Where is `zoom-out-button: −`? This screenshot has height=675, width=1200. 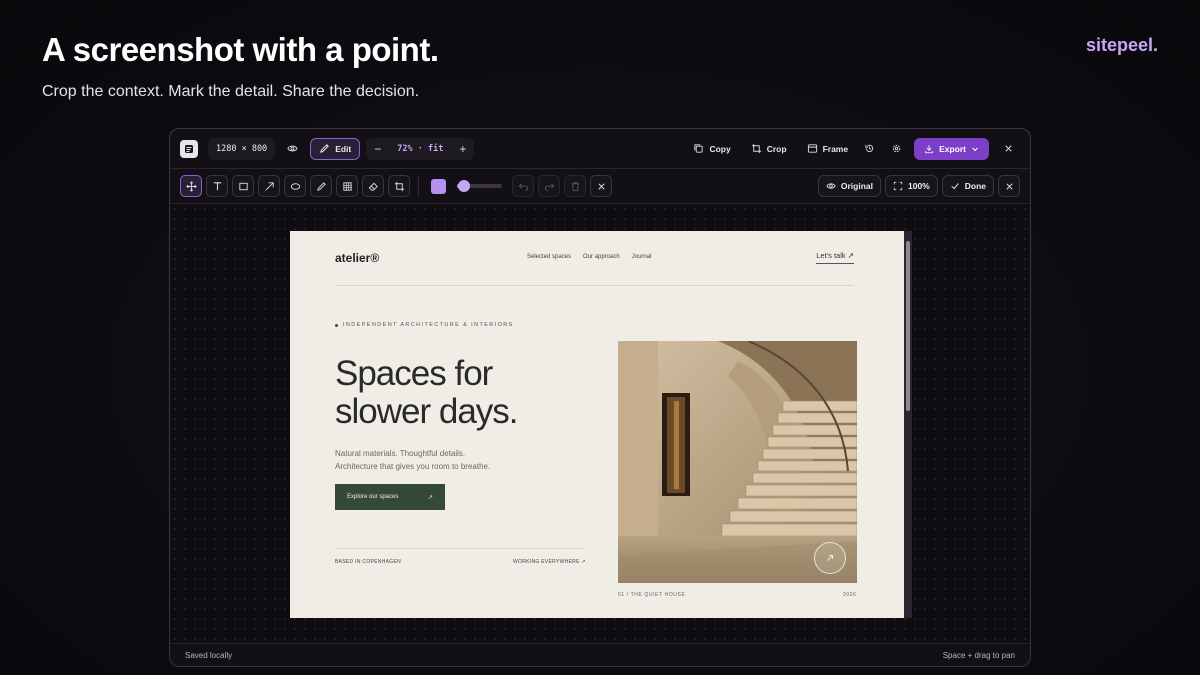 zoom-out-button: − is located at coordinates (377, 149).